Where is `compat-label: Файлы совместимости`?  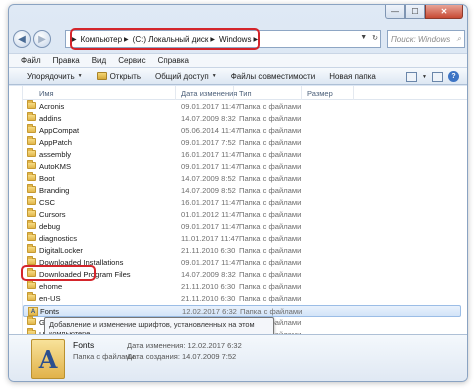 compat-label: Файлы совместимости is located at coordinates (273, 76).